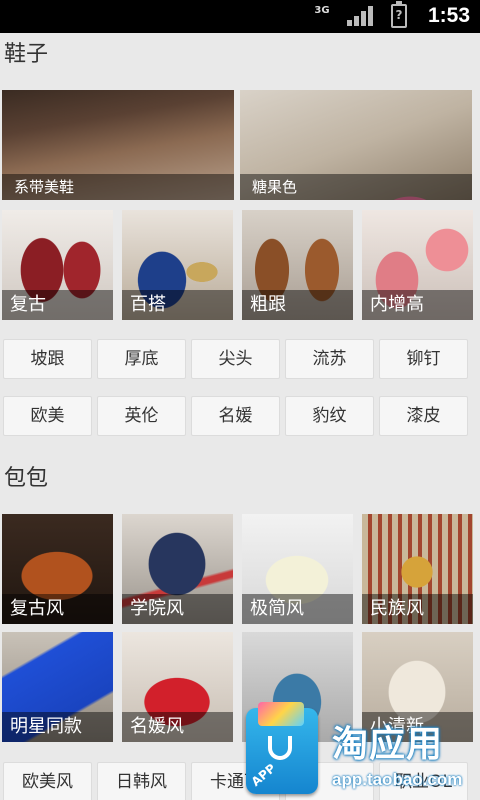  I want to click on bag-tile-ethnic: 民族风, so click(417, 569).